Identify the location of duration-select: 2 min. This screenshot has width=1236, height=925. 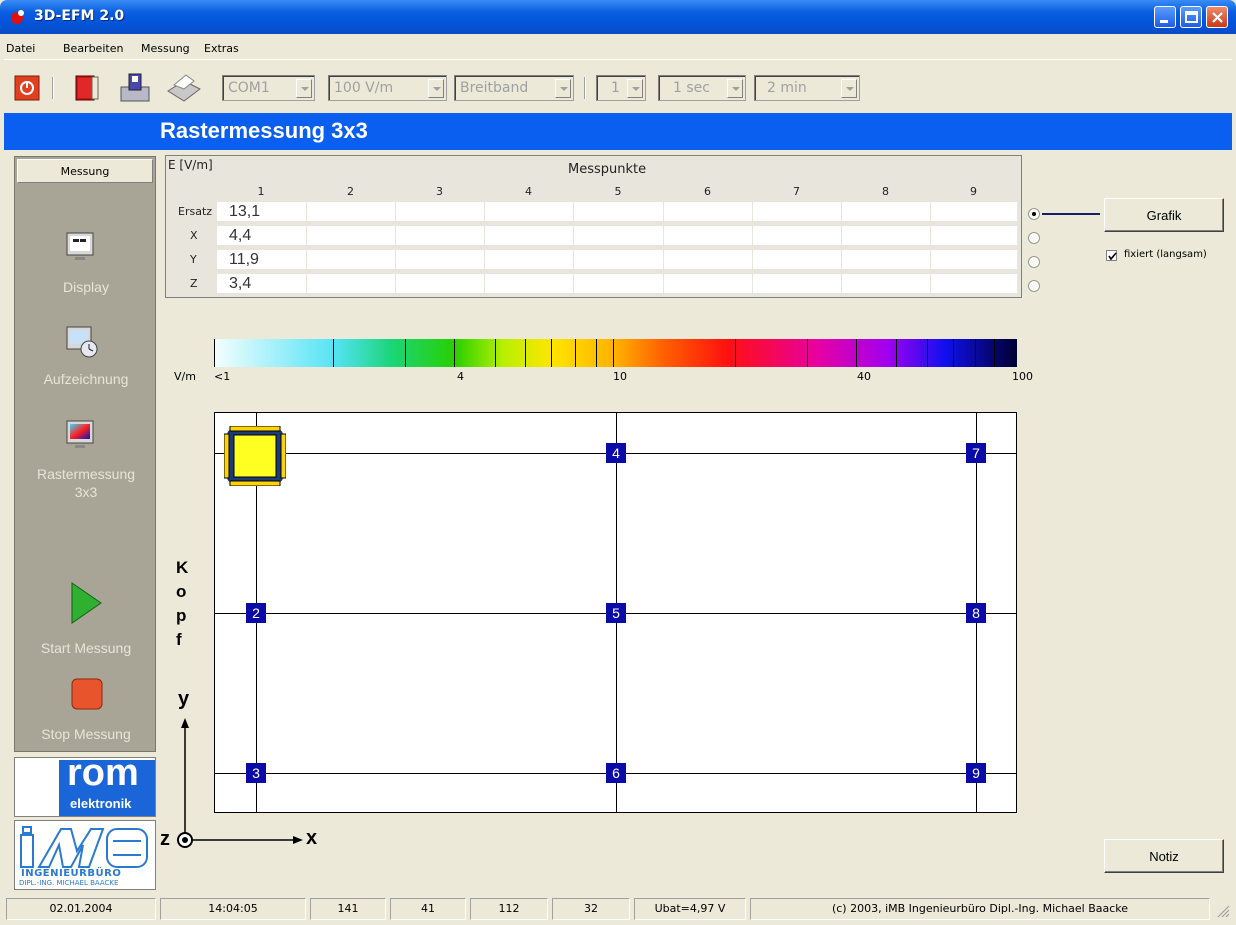
(807, 88).